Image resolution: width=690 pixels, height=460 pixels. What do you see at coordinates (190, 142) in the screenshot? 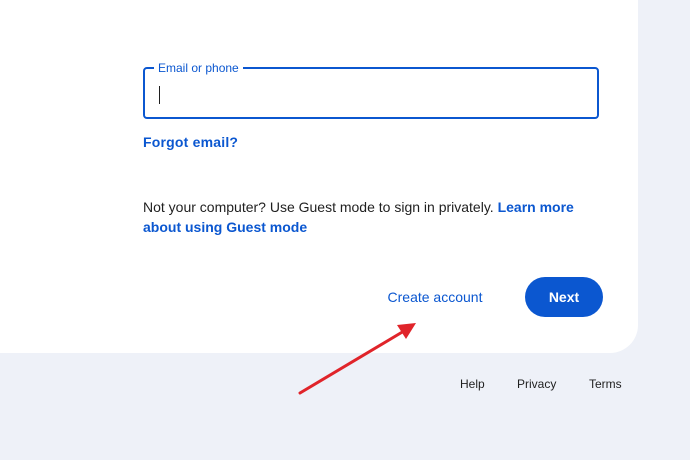
I see `forgot-email-link: Forgot email?` at bounding box center [190, 142].